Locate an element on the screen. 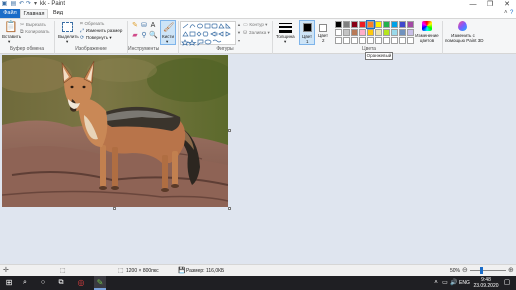 Image resolution: width=516 pixels, height=290 pixels. ribbon-tabs: Файл Главная Вид ˄ ? is located at coordinates (258, 13).